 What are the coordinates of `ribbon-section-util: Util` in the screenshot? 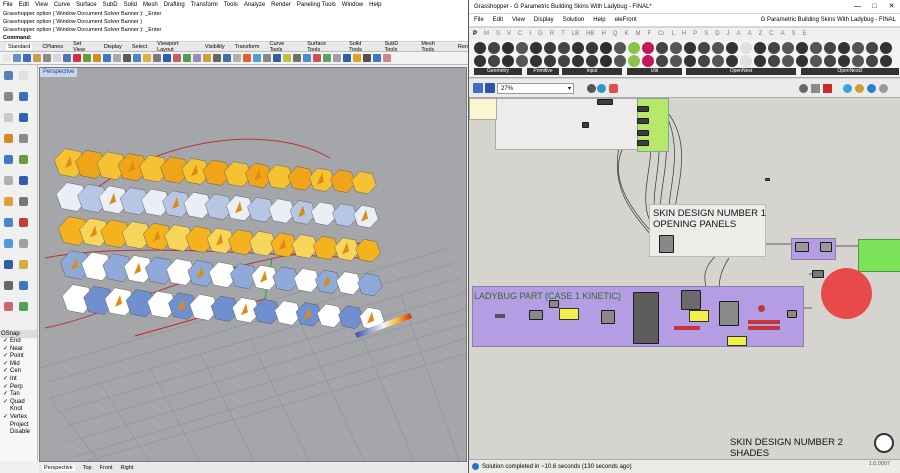 It's located at (654, 71).